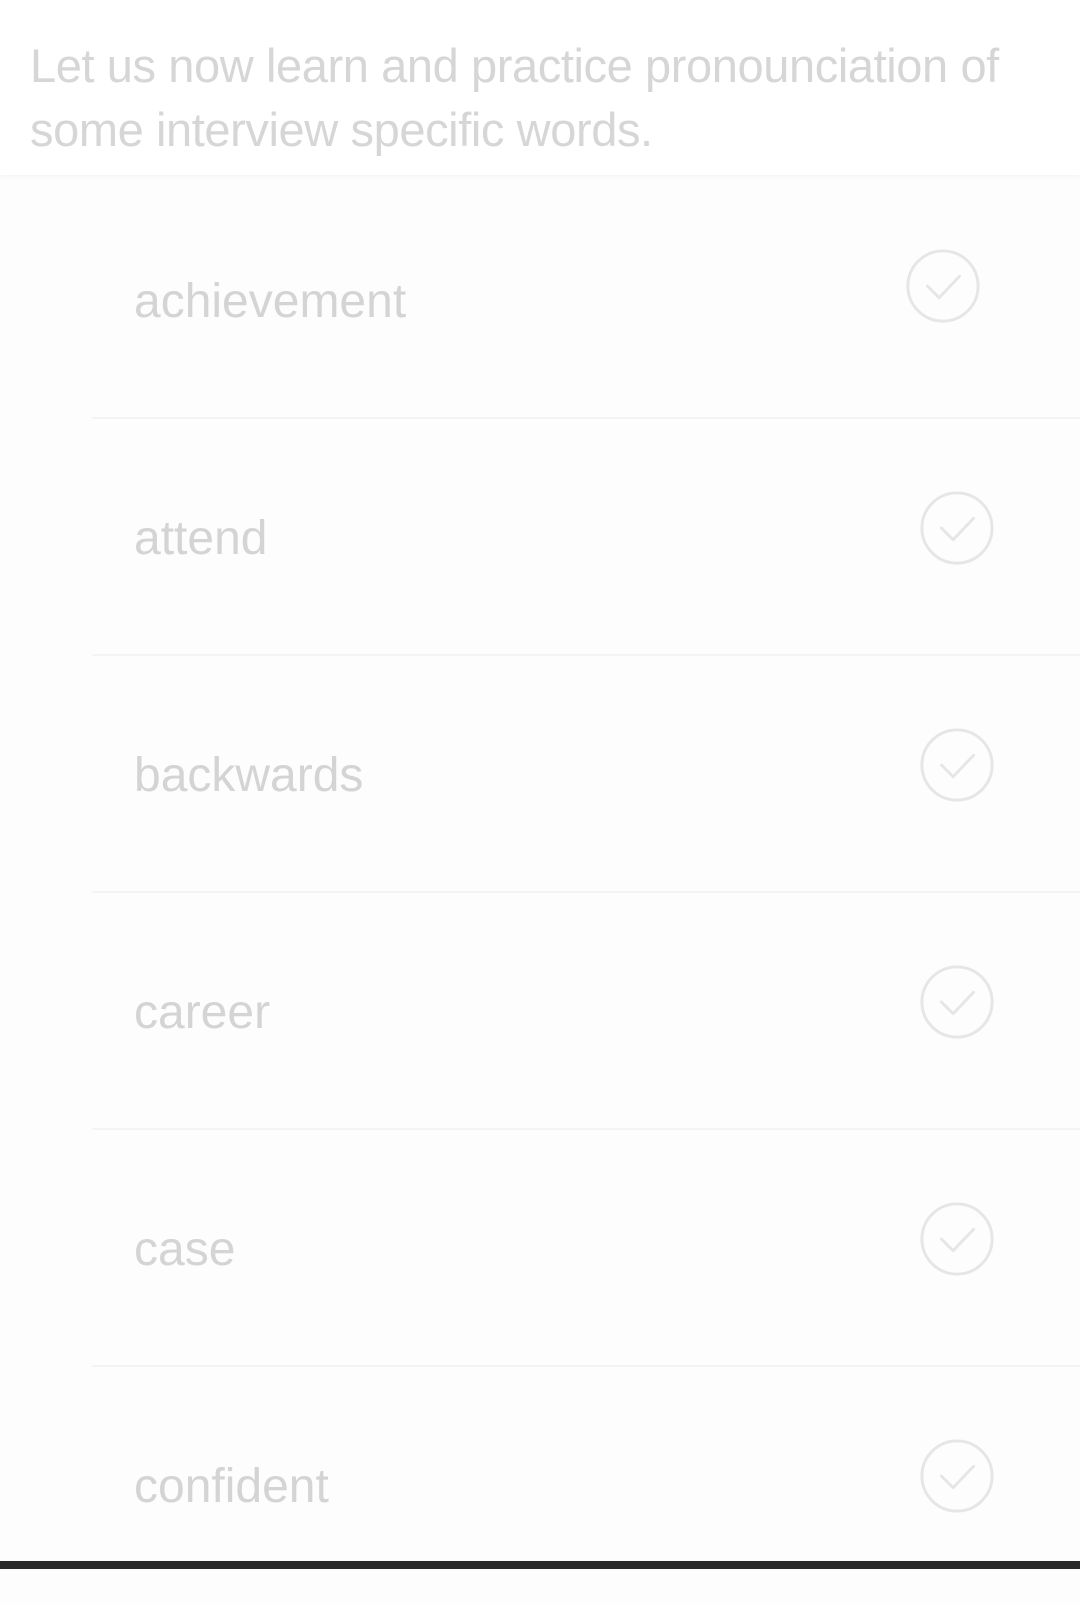  Describe the element at coordinates (249, 775) in the screenshot. I see `word-label: backwards` at that location.